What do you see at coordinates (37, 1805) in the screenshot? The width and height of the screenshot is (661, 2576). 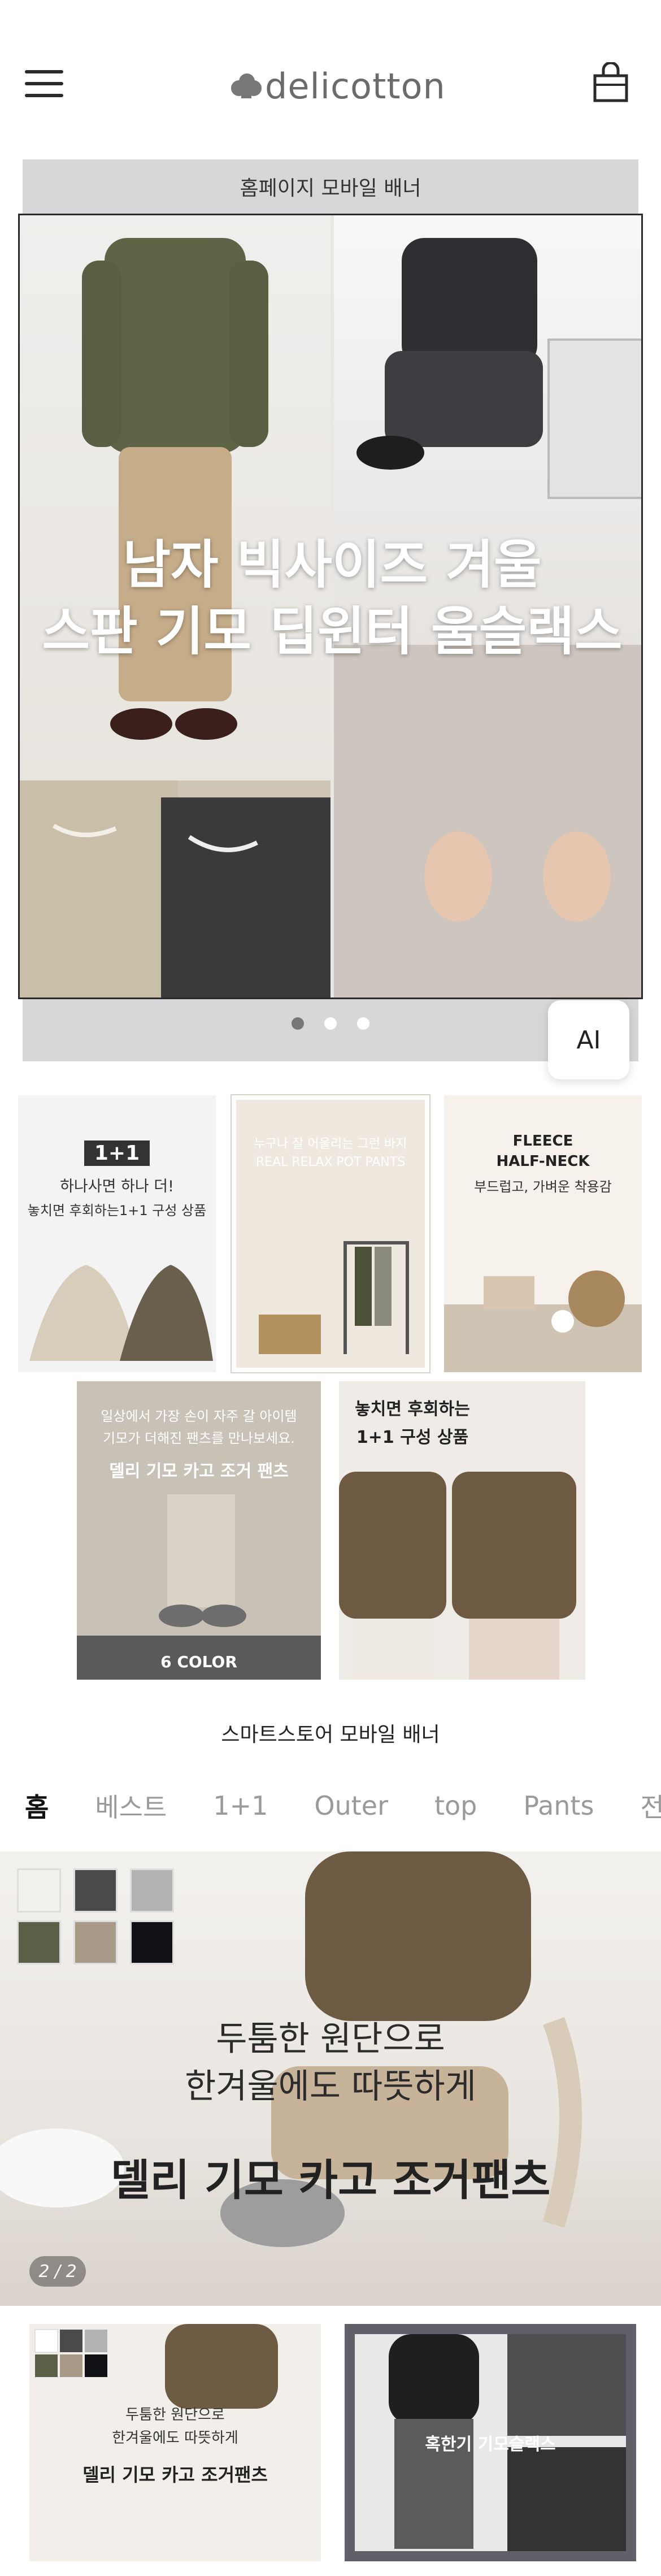 I see `tab-home: 홈` at bounding box center [37, 1805].